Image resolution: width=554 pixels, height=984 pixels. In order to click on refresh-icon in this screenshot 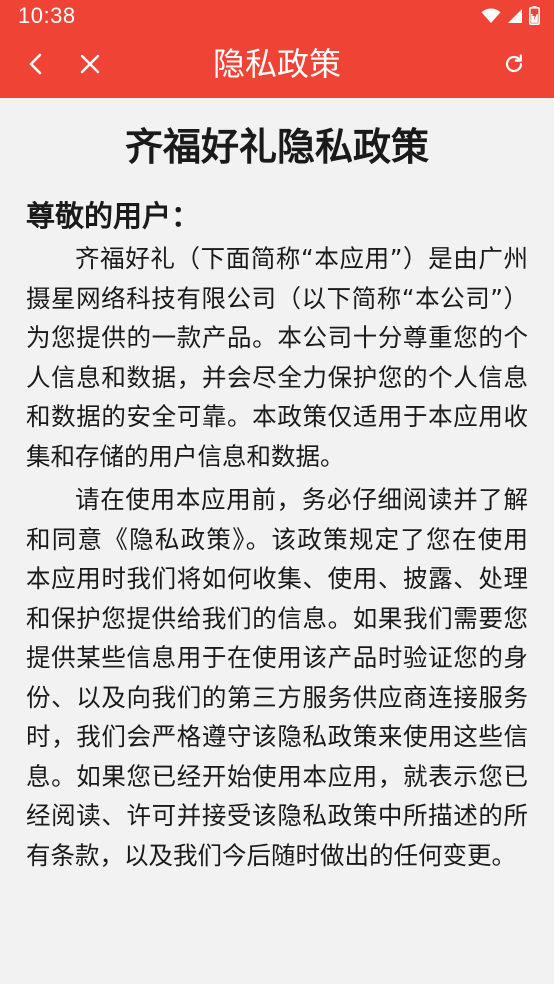, I will do `click(514, 66)`.